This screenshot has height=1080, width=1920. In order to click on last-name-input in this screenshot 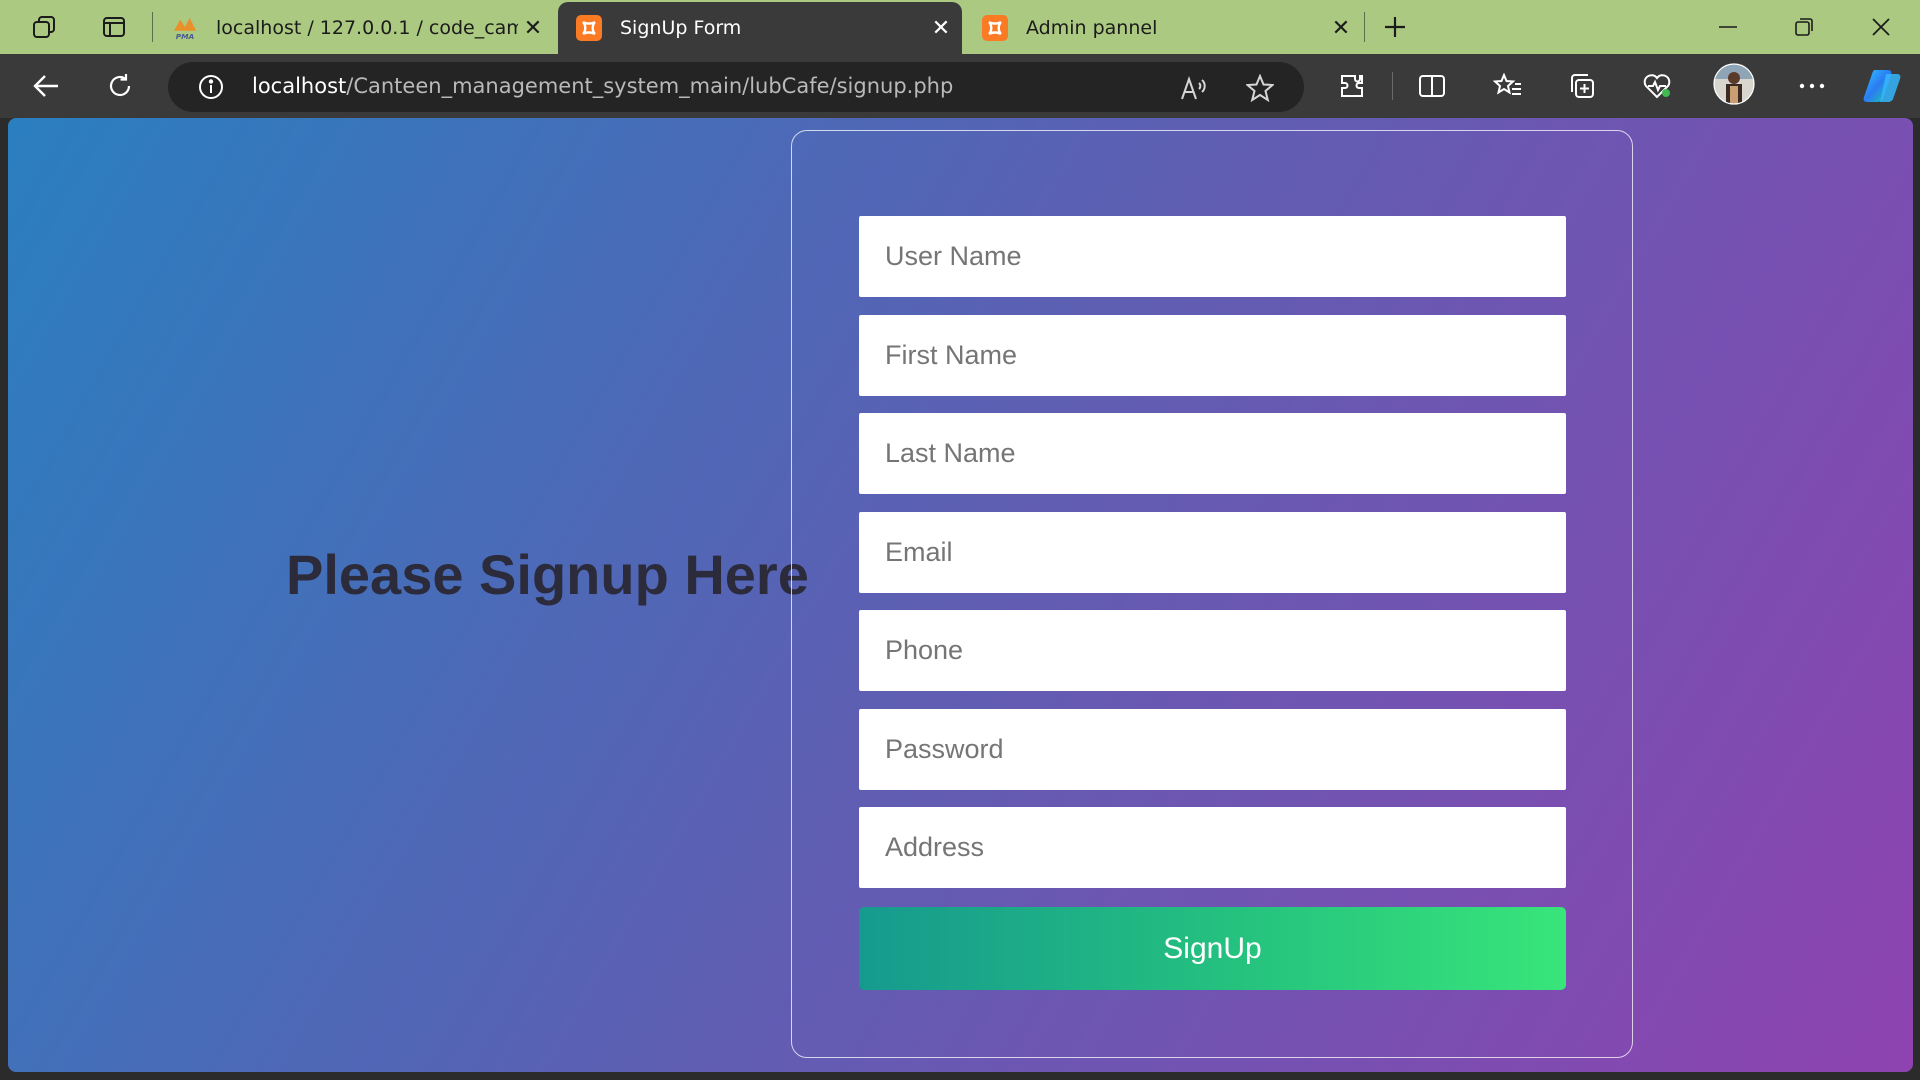, I will do `click(1212, 453)`.